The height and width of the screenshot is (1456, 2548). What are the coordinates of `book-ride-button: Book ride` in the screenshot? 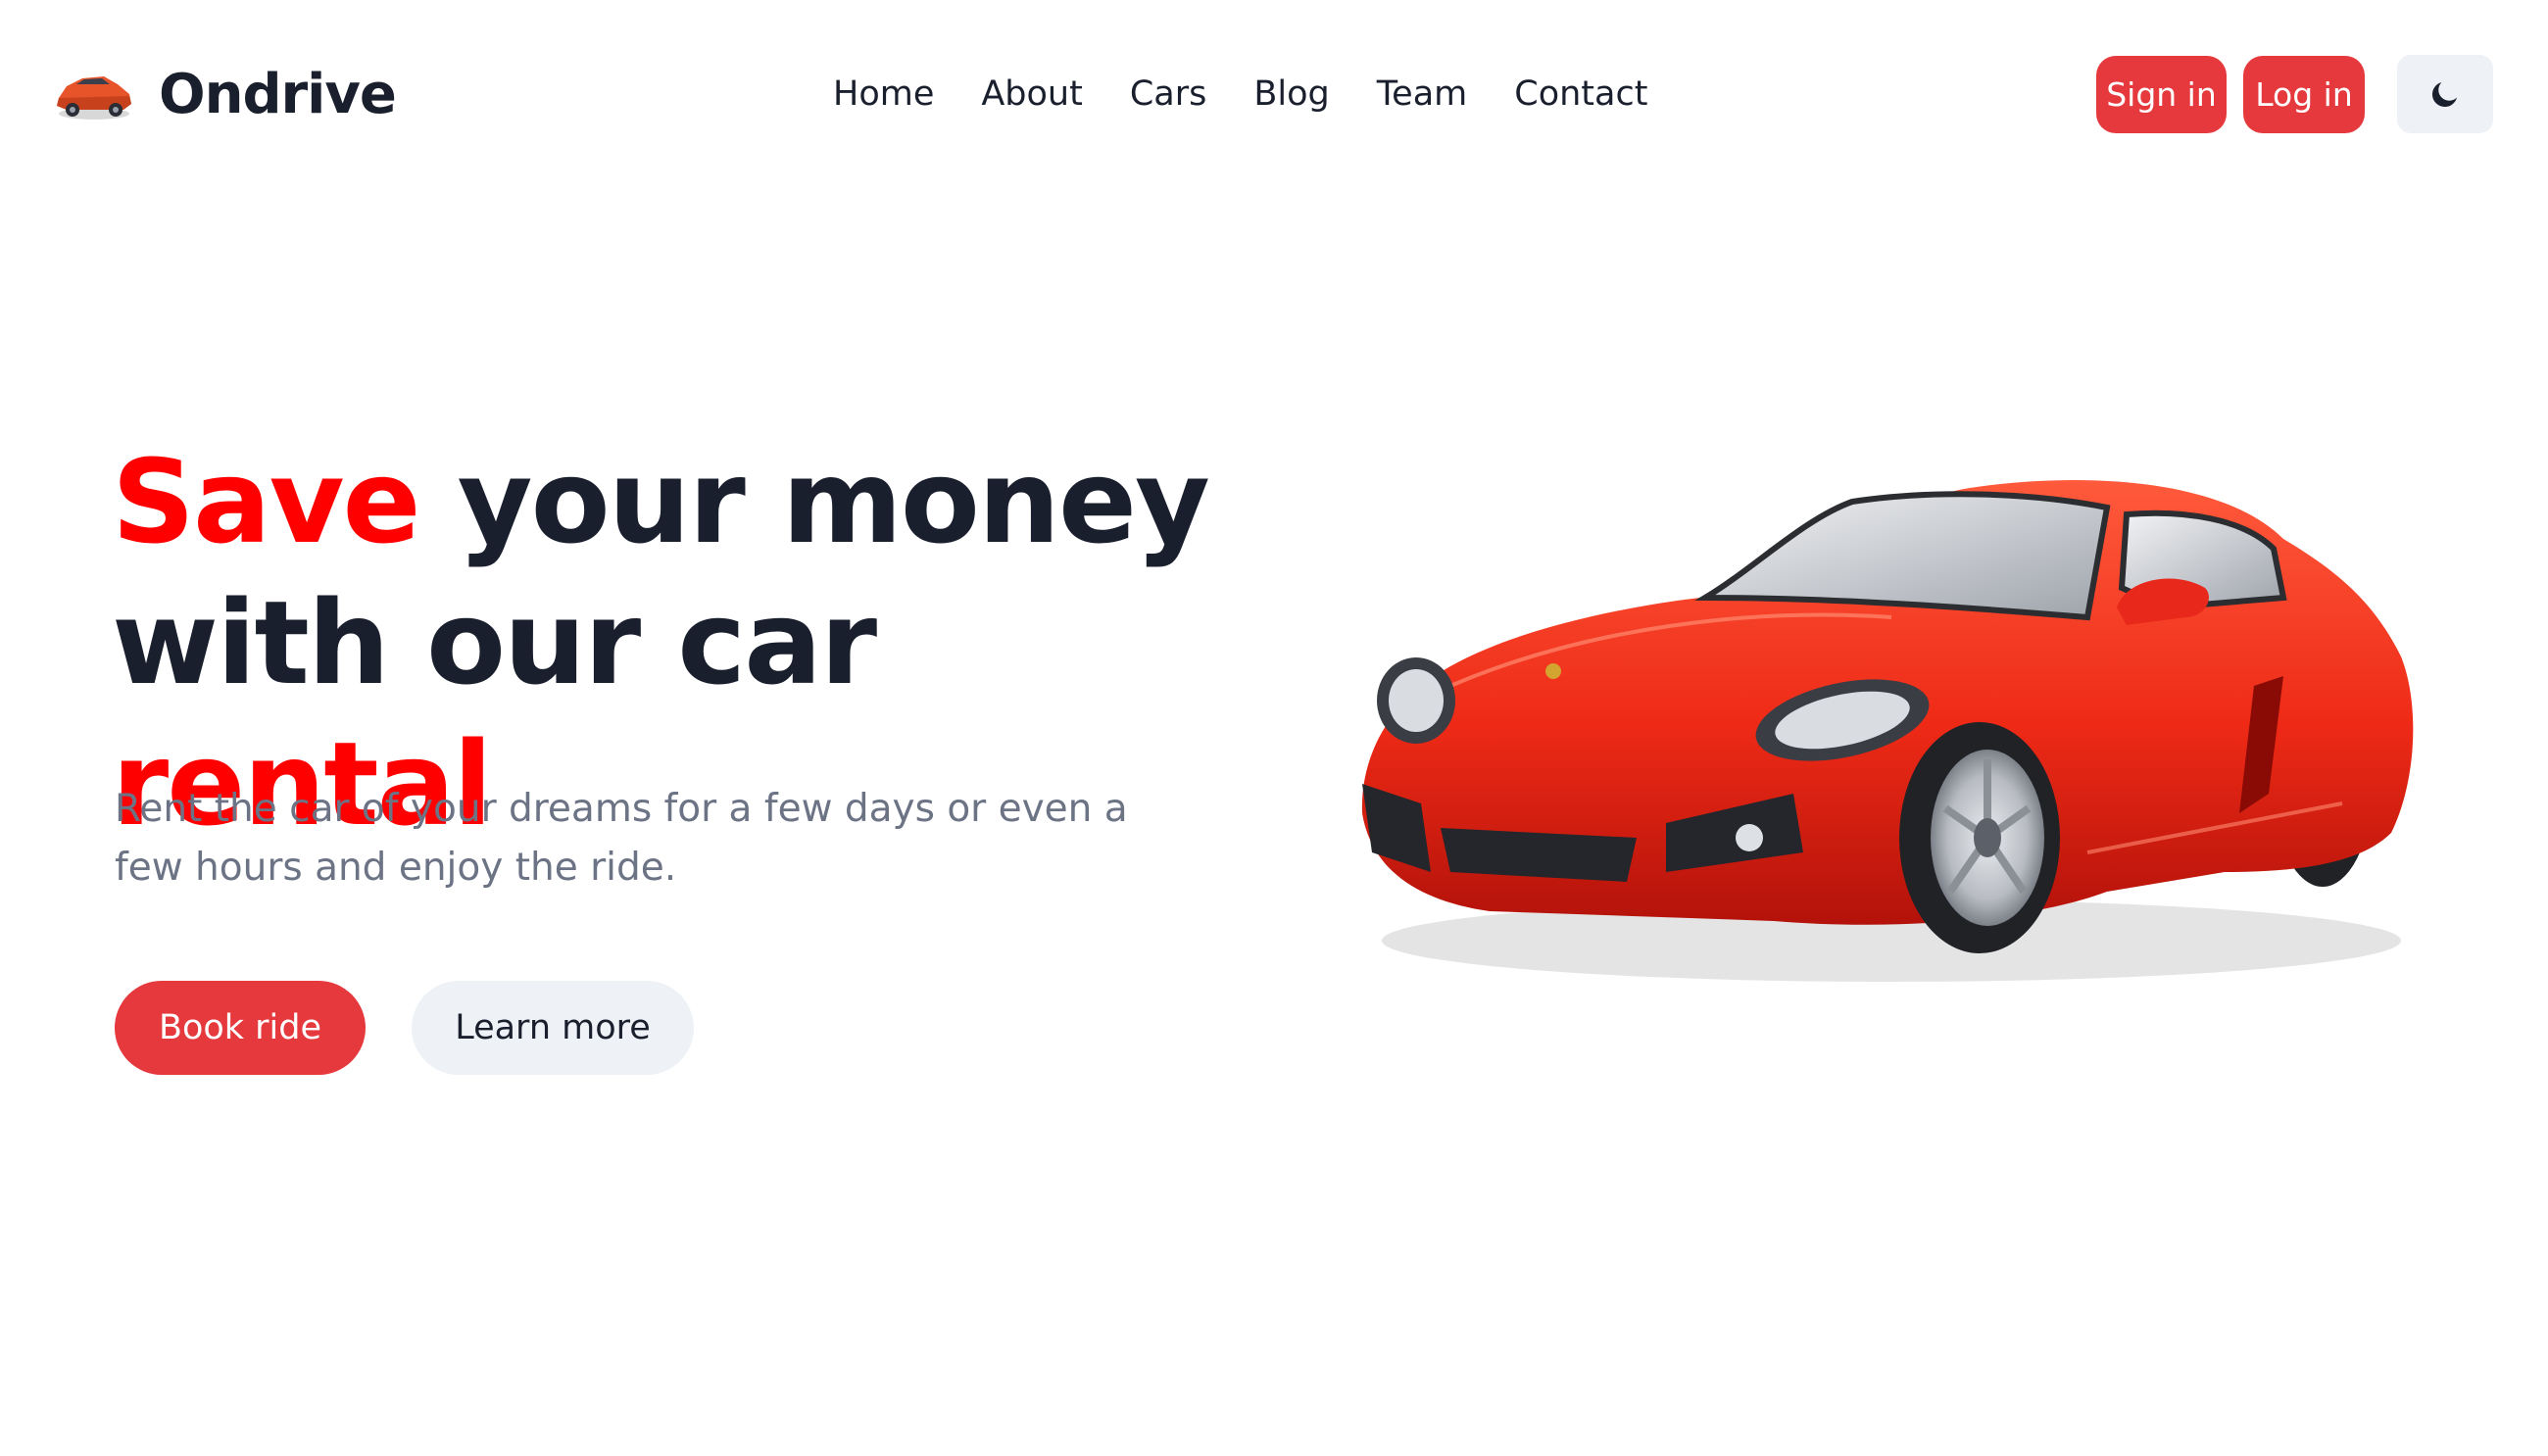 It's located at (240, 1028).